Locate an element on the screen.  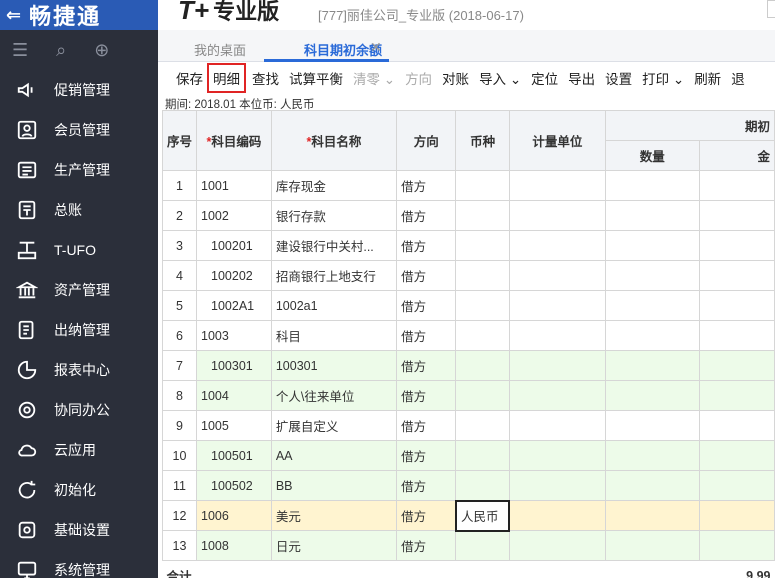
tab-desktop: 我的桌面 is located at coordinates (220, 49).